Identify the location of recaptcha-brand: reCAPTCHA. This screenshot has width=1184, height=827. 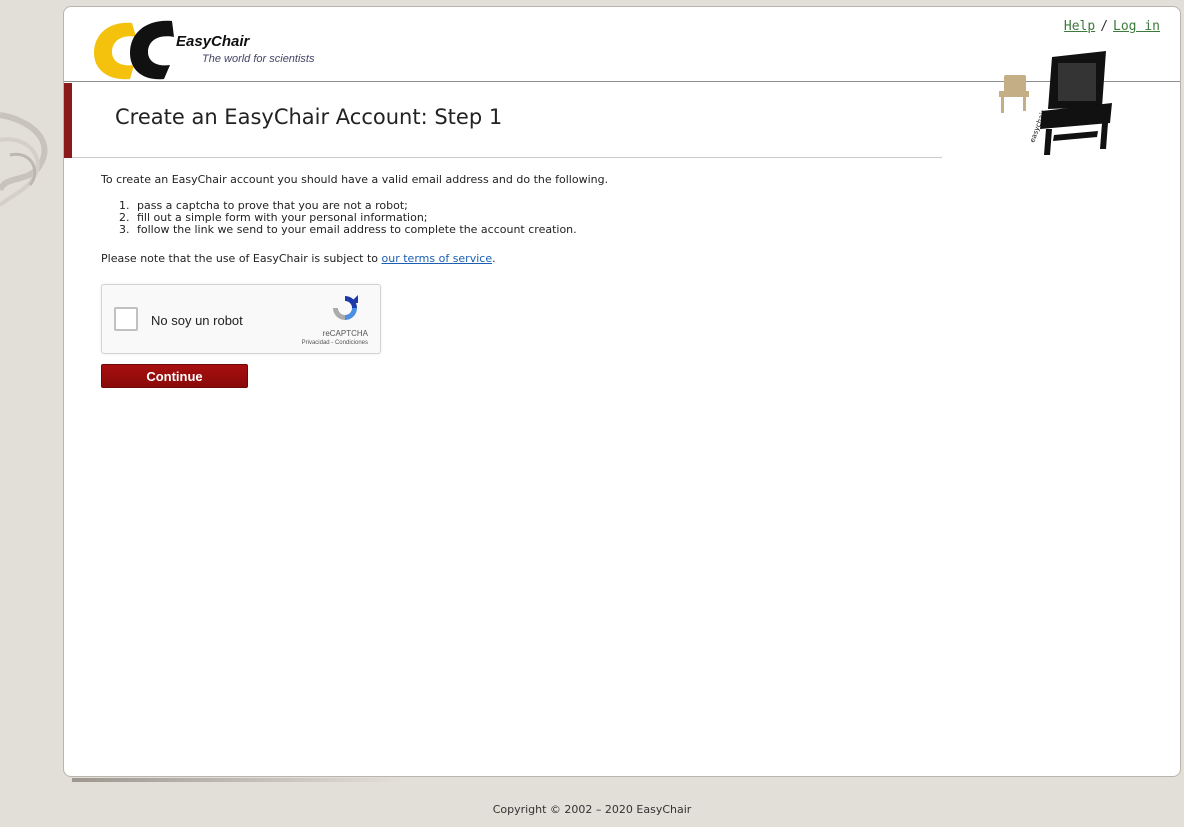
(345, 333).